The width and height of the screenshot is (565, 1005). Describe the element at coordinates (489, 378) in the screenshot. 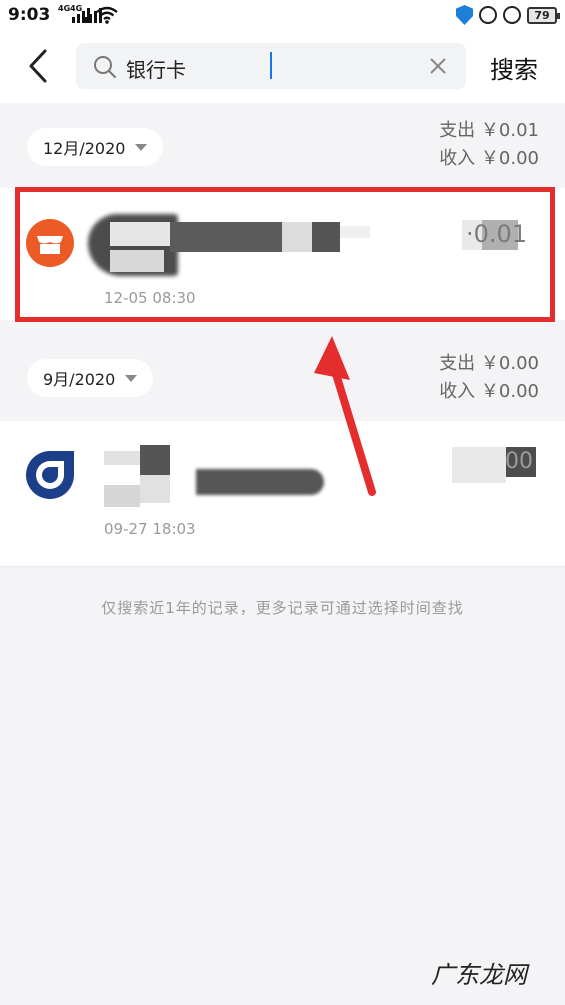

I see `month-totals: 支出 ￥0.00 收入 ￥0.00` at that location.